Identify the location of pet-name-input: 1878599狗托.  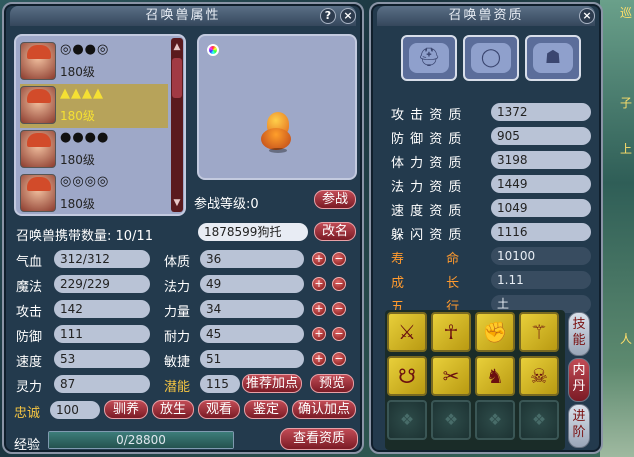
(253, 232).